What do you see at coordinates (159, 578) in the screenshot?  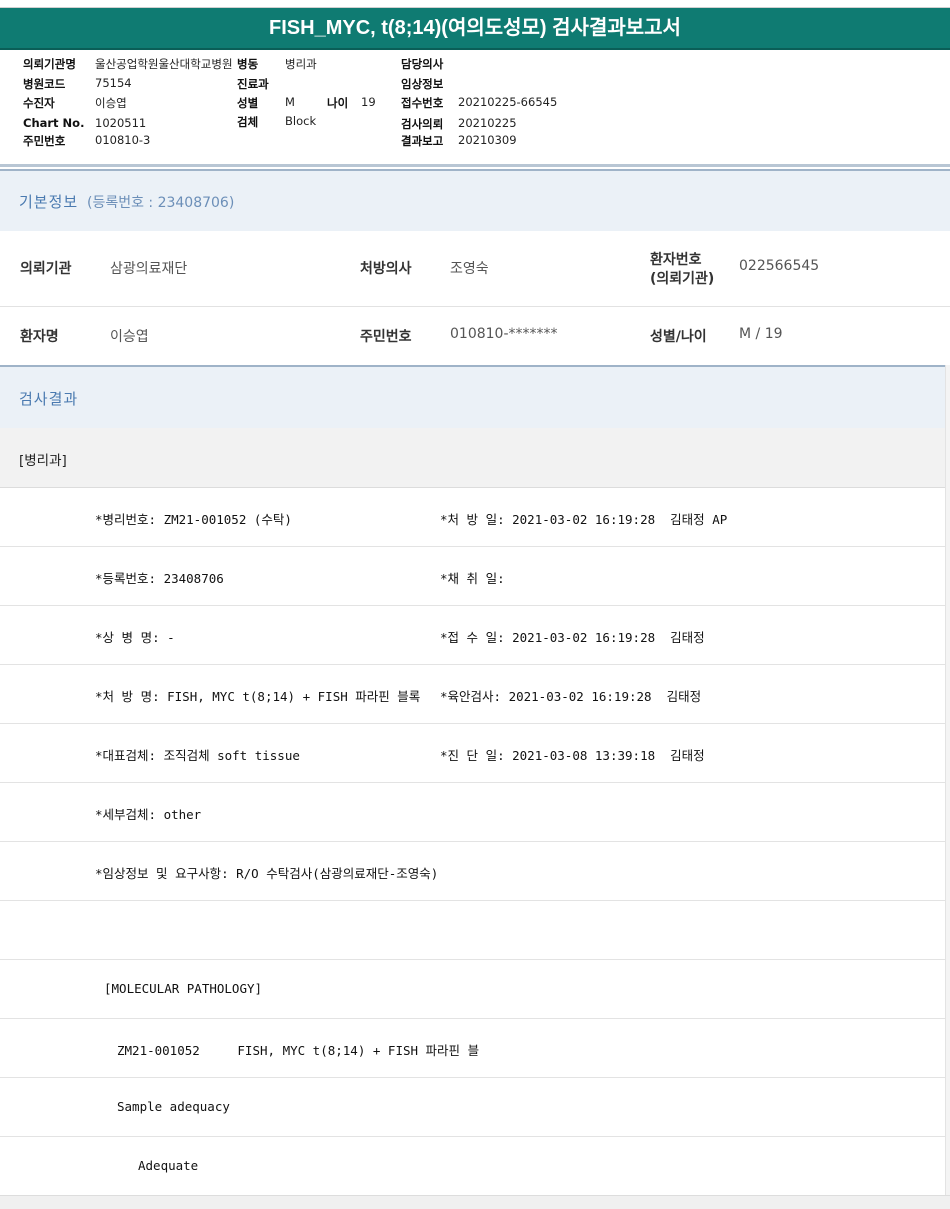 I see `result-line-left: *등록번호: 23408706` at bounding box center [159, 578].